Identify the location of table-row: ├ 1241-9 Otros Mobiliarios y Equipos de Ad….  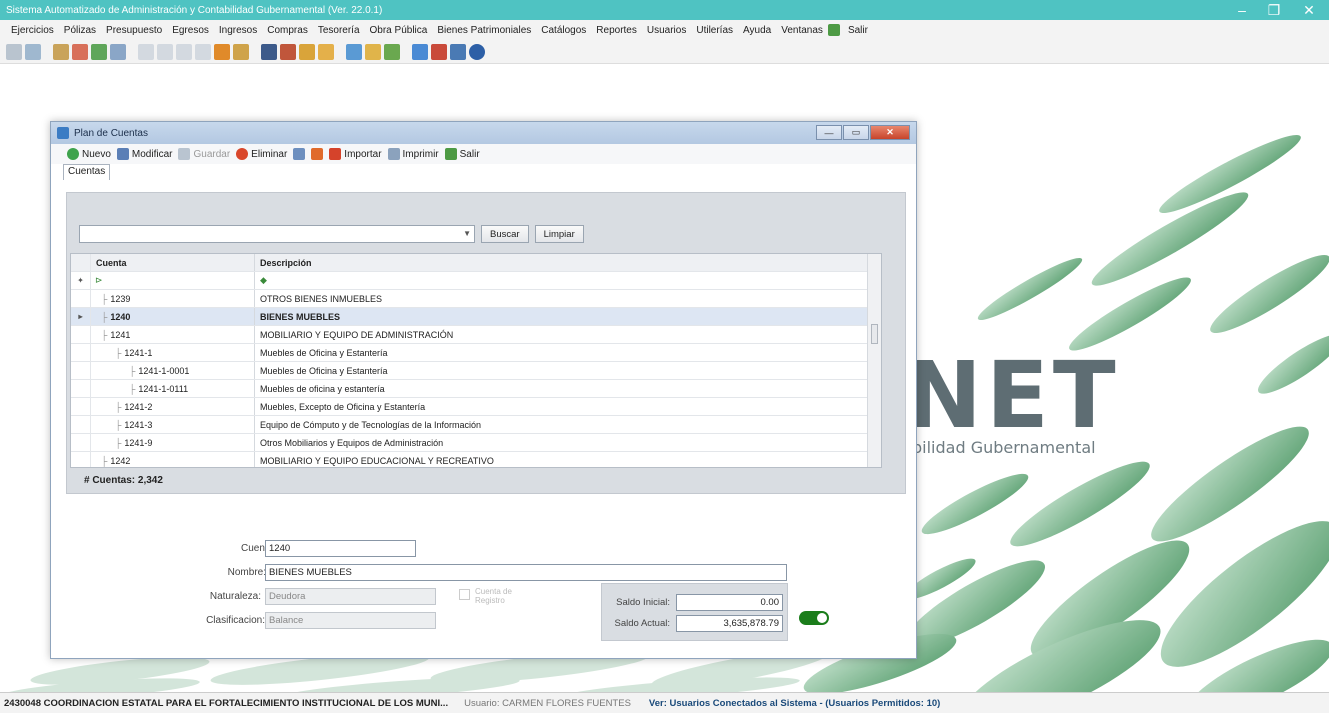
(476, 443).